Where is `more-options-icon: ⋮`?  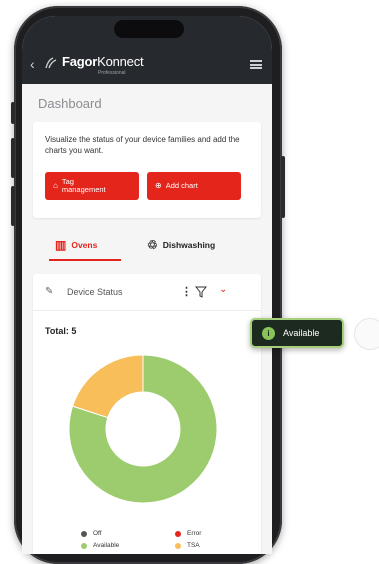 more-options-icon: ⋮ is located at coordinates (186, 291).